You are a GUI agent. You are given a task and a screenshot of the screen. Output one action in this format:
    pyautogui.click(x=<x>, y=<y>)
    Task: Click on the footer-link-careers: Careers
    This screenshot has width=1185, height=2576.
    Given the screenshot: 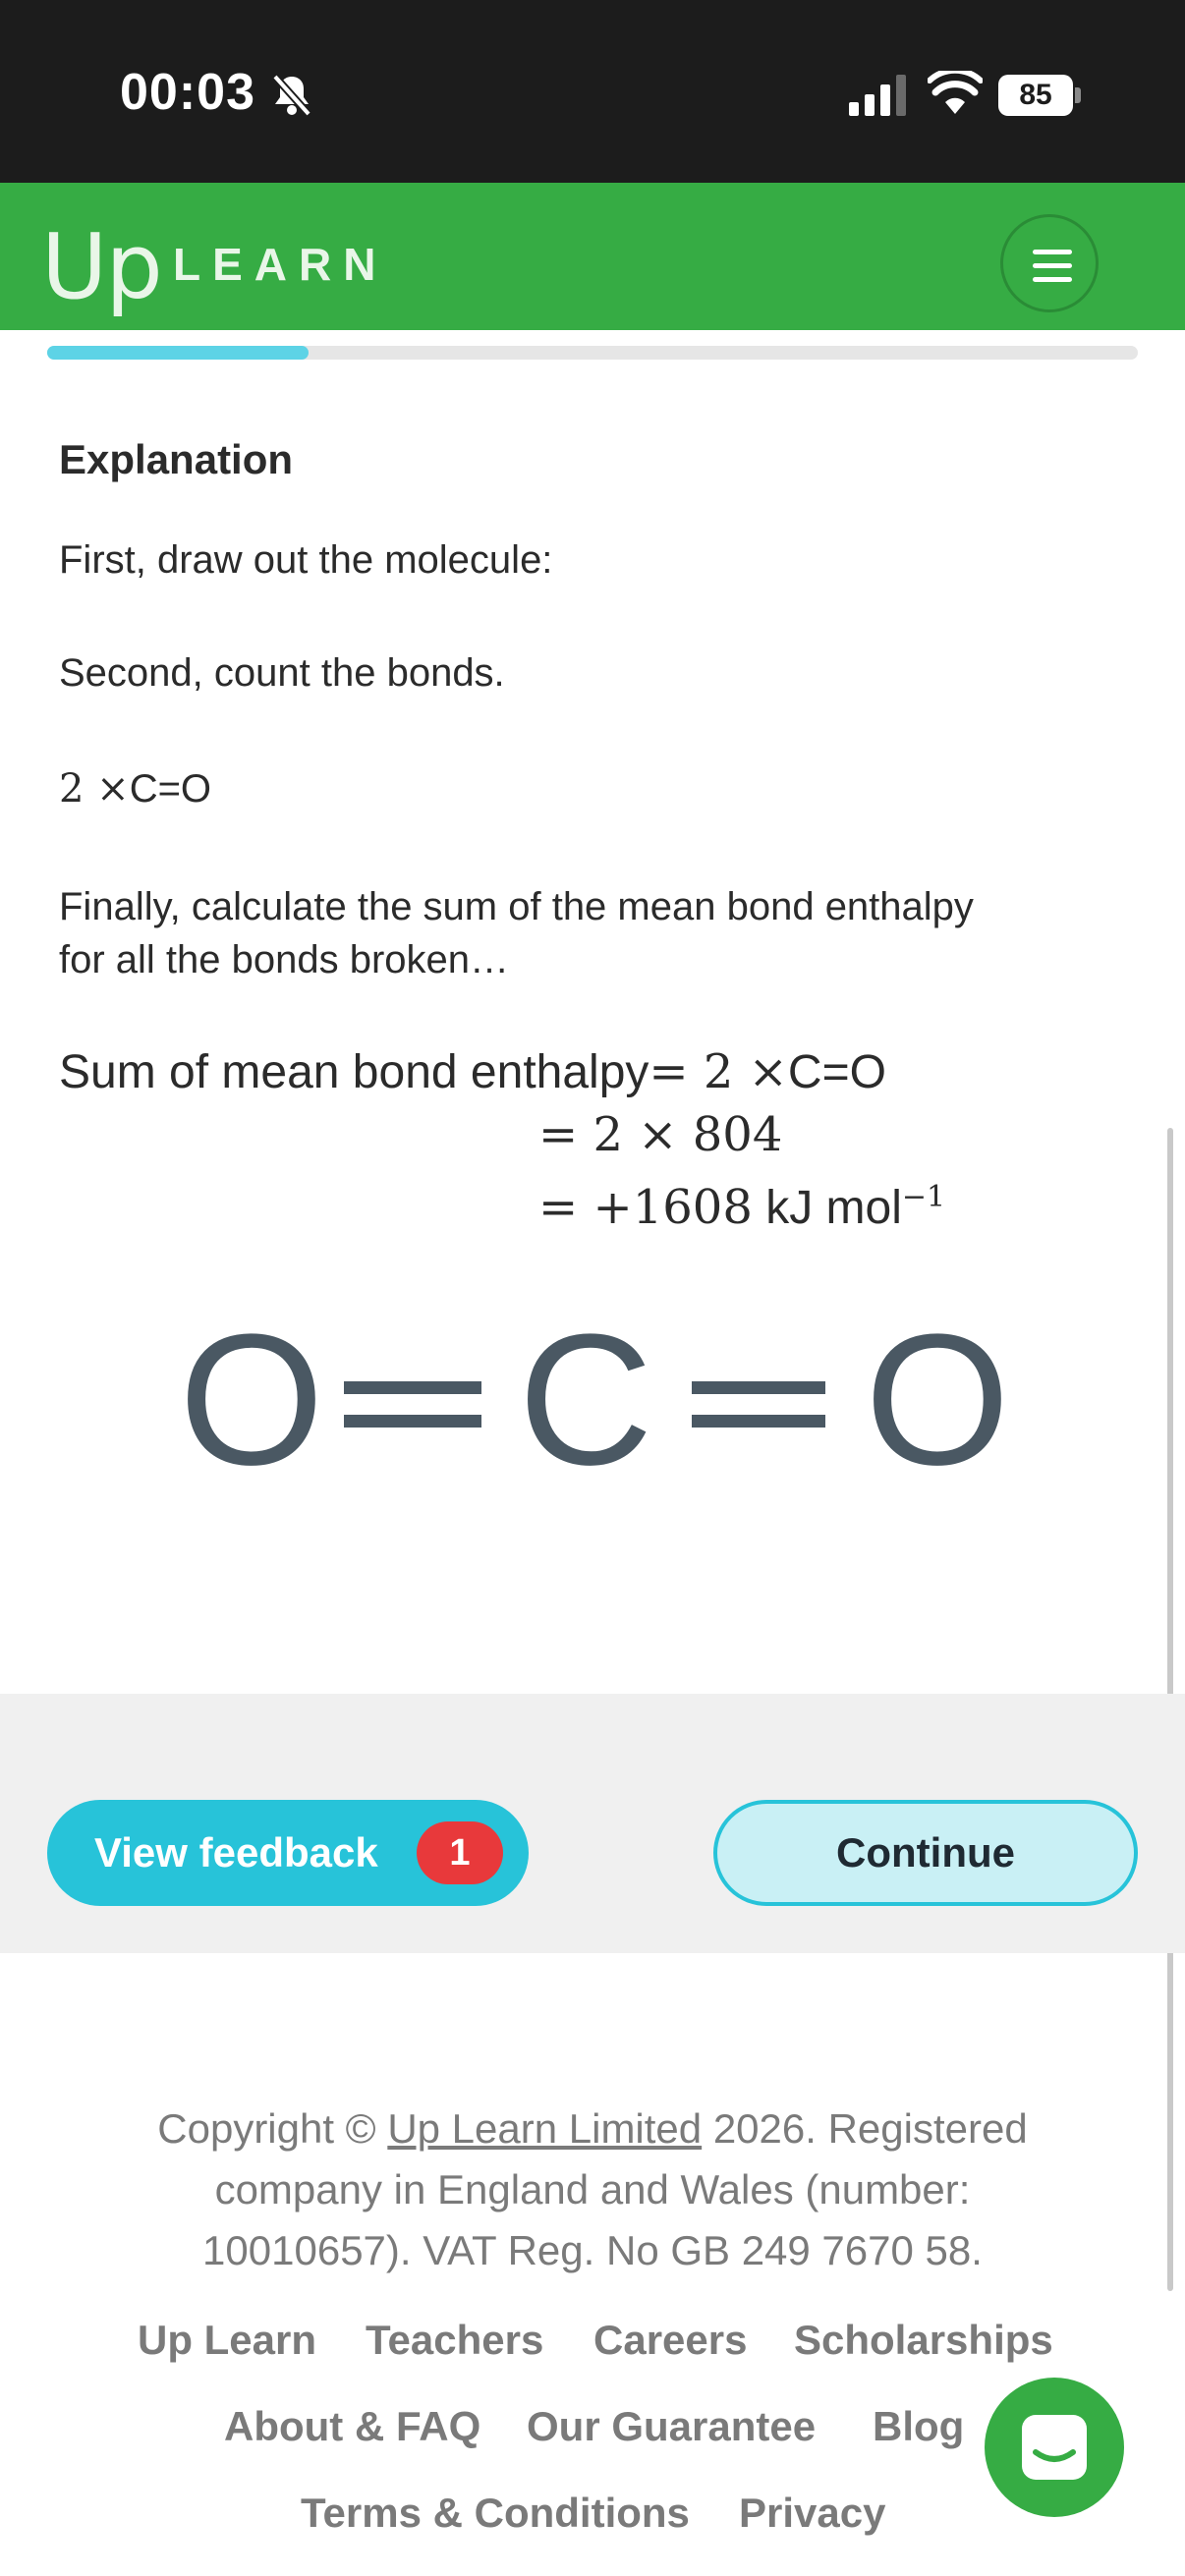 What is the action you would take?
    pyautogui.click(x=670, y=2340)
    